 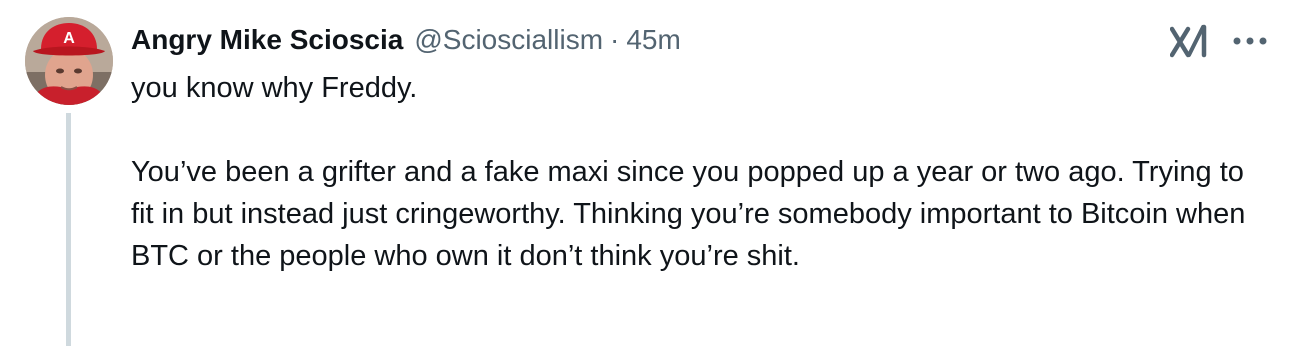 I want to click on avatar: A, so click(x=69, y=61).